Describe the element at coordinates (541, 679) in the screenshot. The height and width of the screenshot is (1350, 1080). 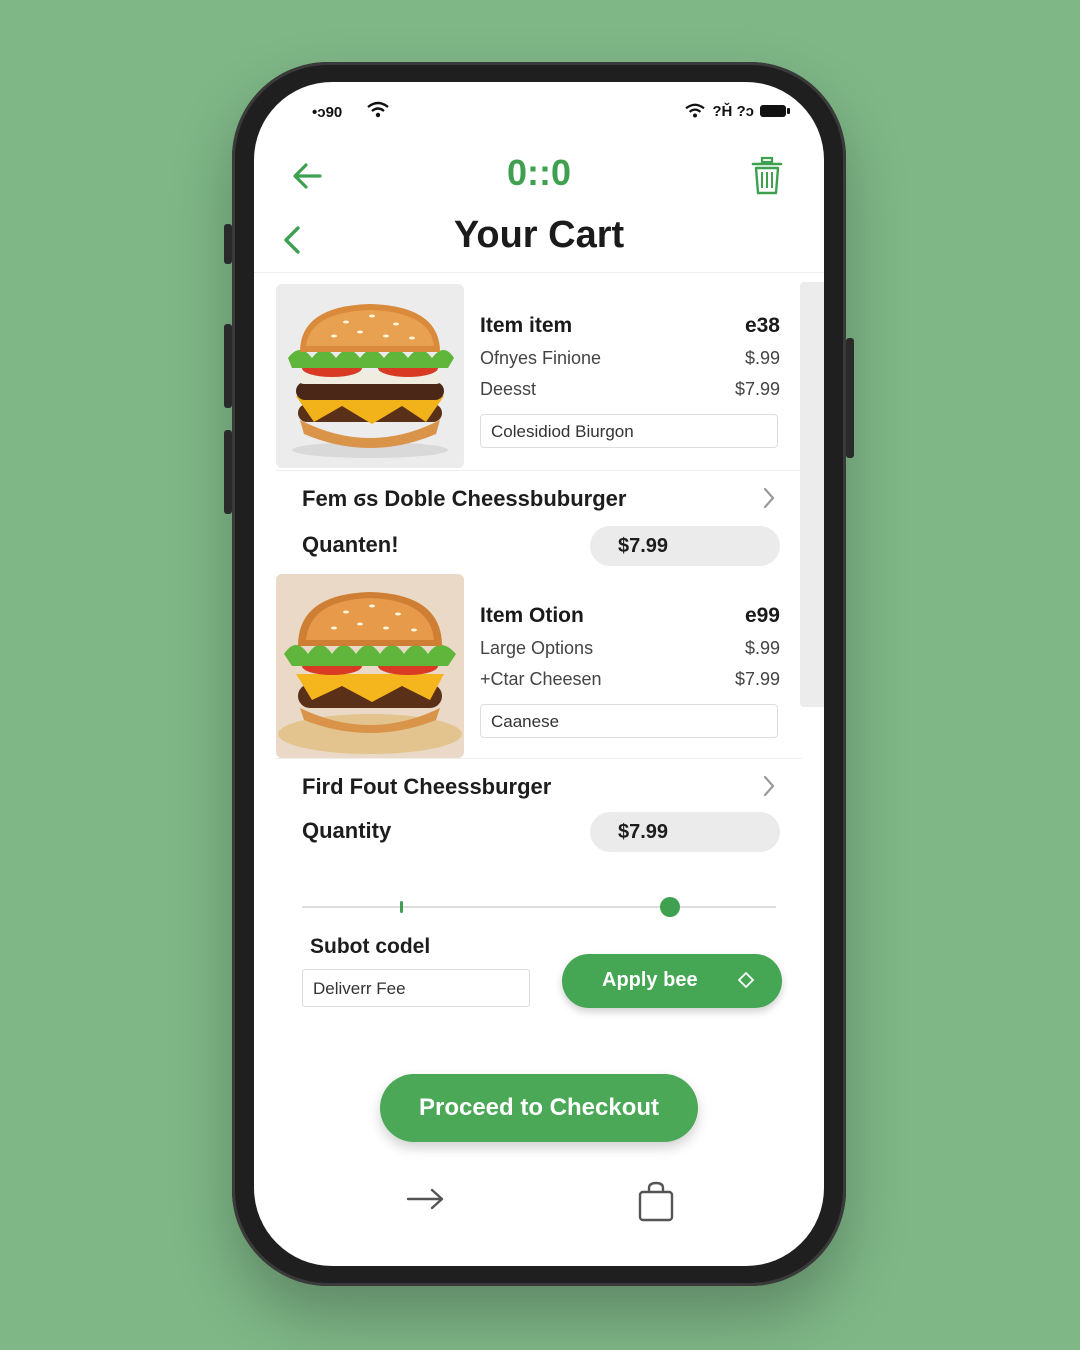
I see `item-option-name: +Ctar Cheesen` at that location.